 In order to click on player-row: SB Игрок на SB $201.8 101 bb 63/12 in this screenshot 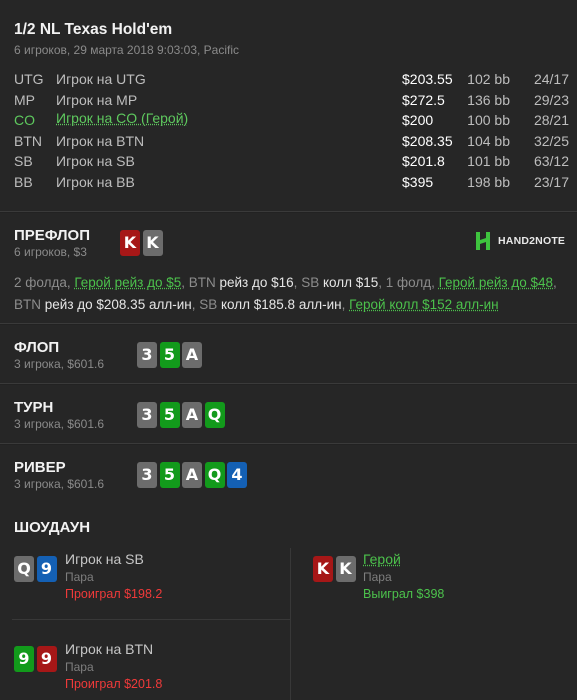, I will do `click(291, 163)`.